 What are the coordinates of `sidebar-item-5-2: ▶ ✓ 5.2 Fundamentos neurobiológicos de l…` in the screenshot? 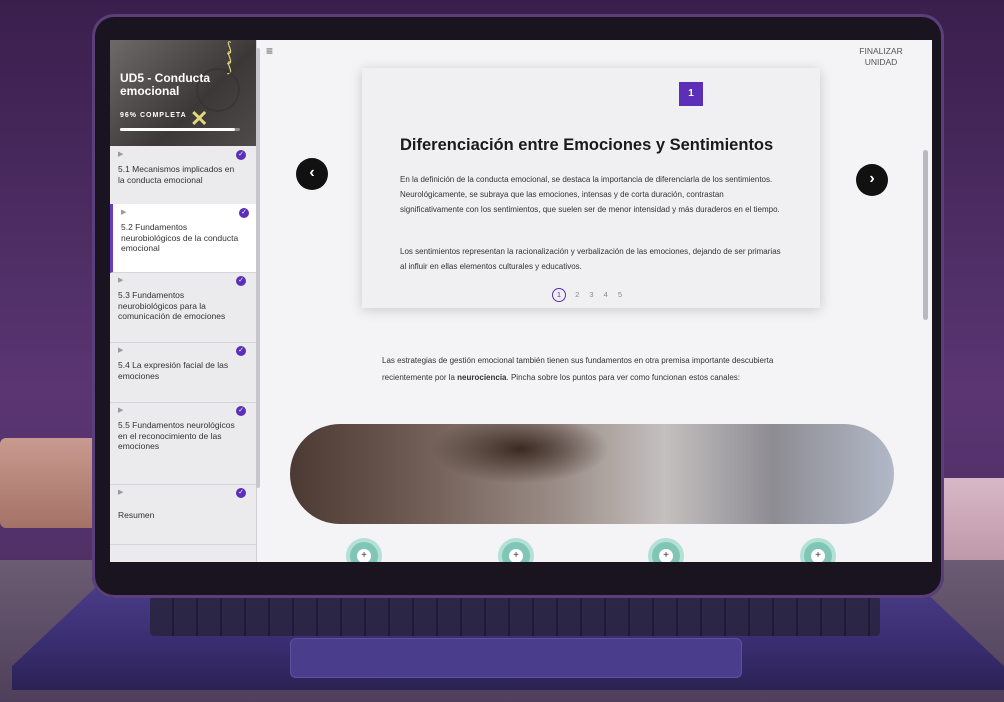 It's located at (184, 238).